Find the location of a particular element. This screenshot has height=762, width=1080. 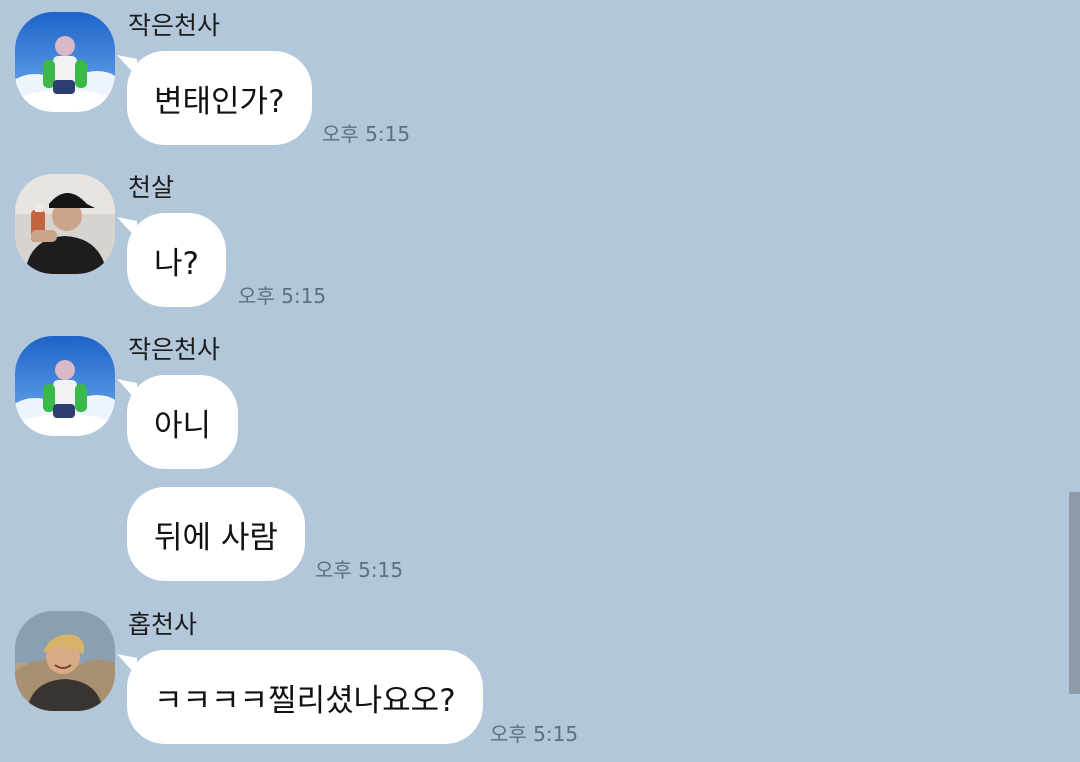

message-bubble: ㅋㅋㅋㅋ찔리셨나요오? is located at coordinates (305, 697).